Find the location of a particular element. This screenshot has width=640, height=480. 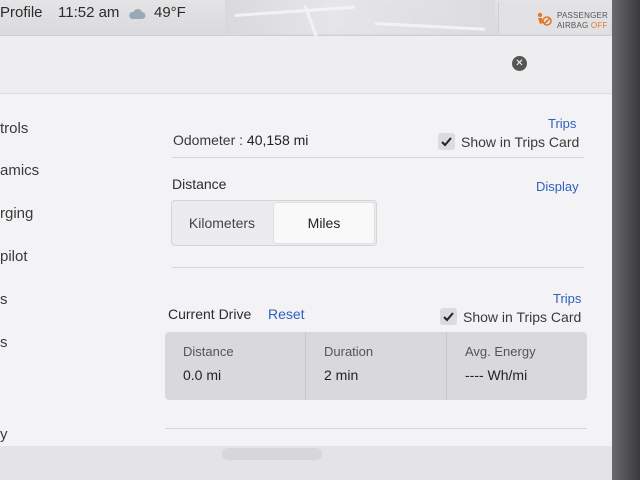

sidebar-item-safety: y is located at coordinates (4, 434).